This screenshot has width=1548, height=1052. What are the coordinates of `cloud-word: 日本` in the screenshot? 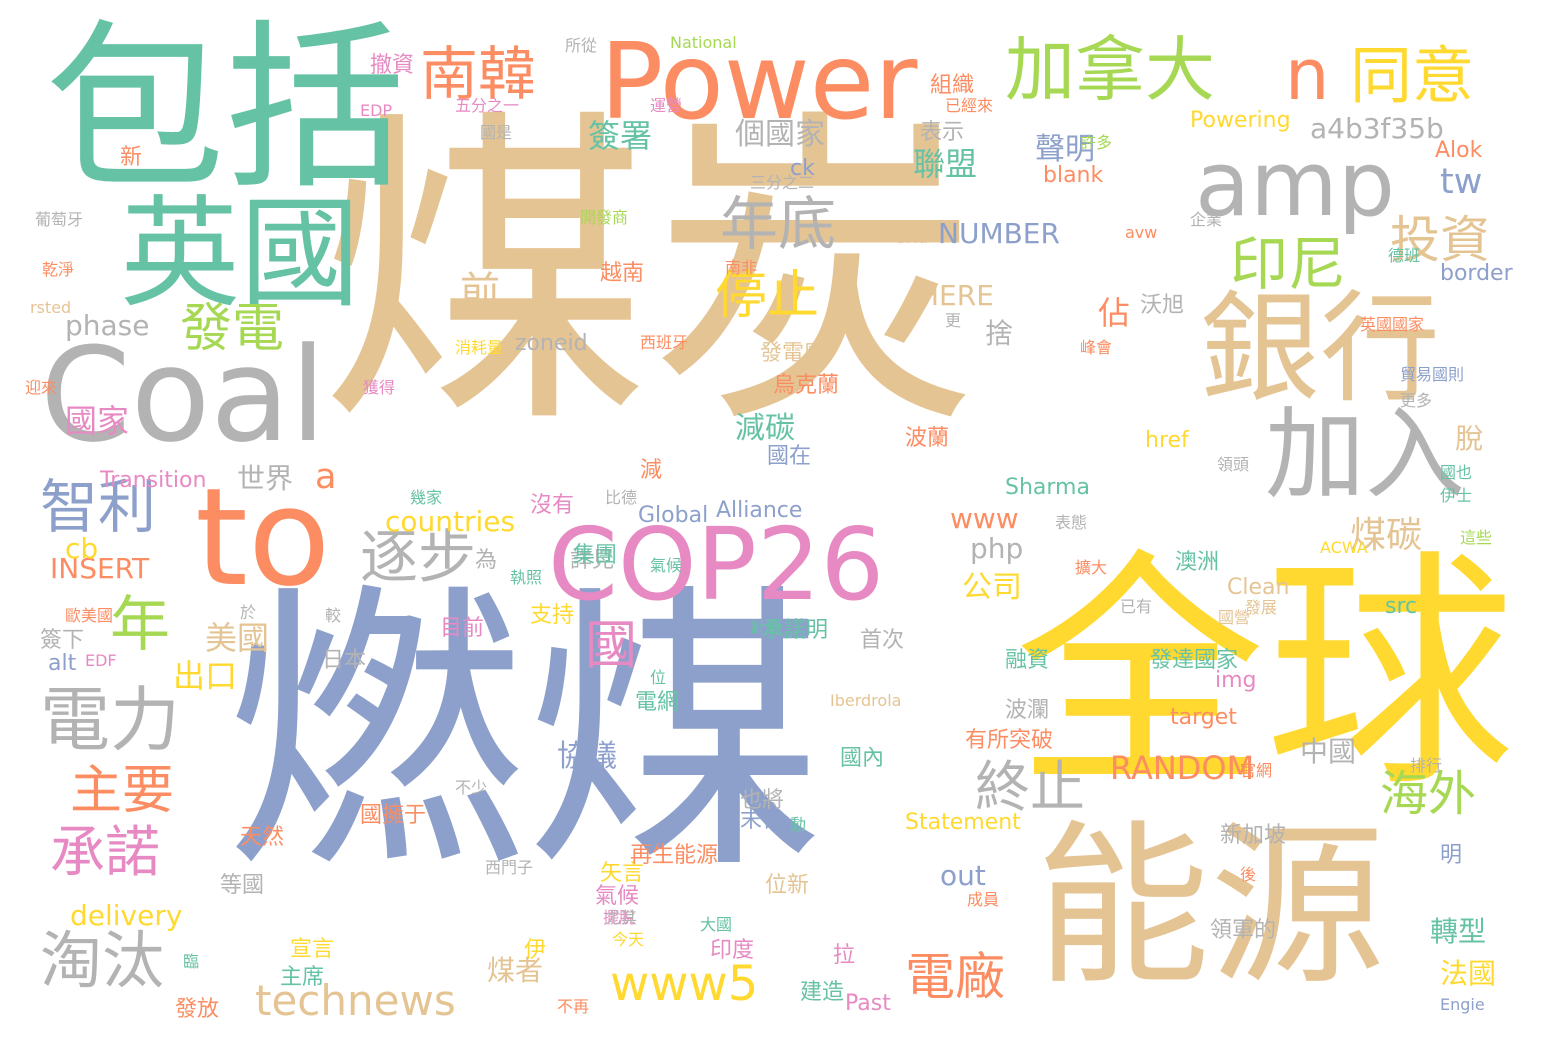 It's located at (344, 660).